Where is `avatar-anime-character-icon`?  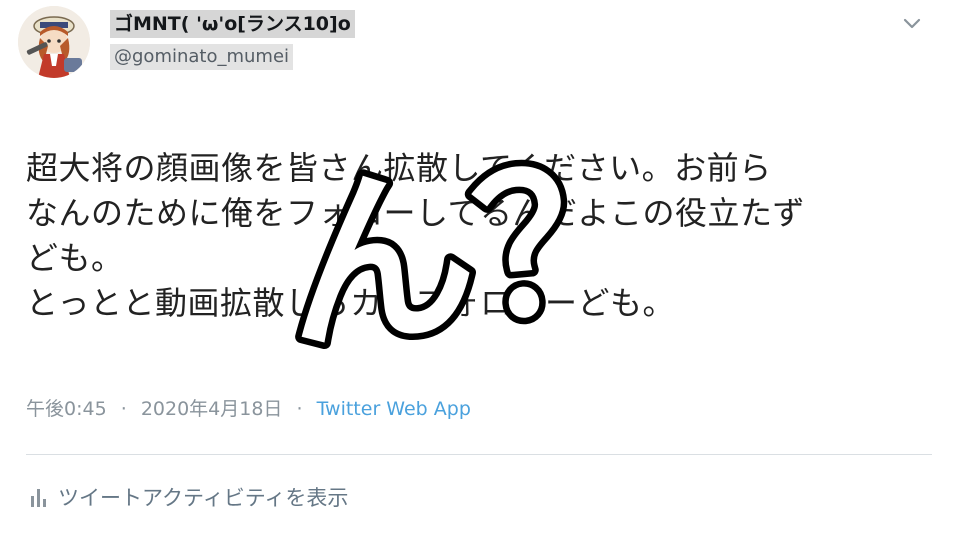 avatar-anime-character-icon is located at coordinates (54, 42).